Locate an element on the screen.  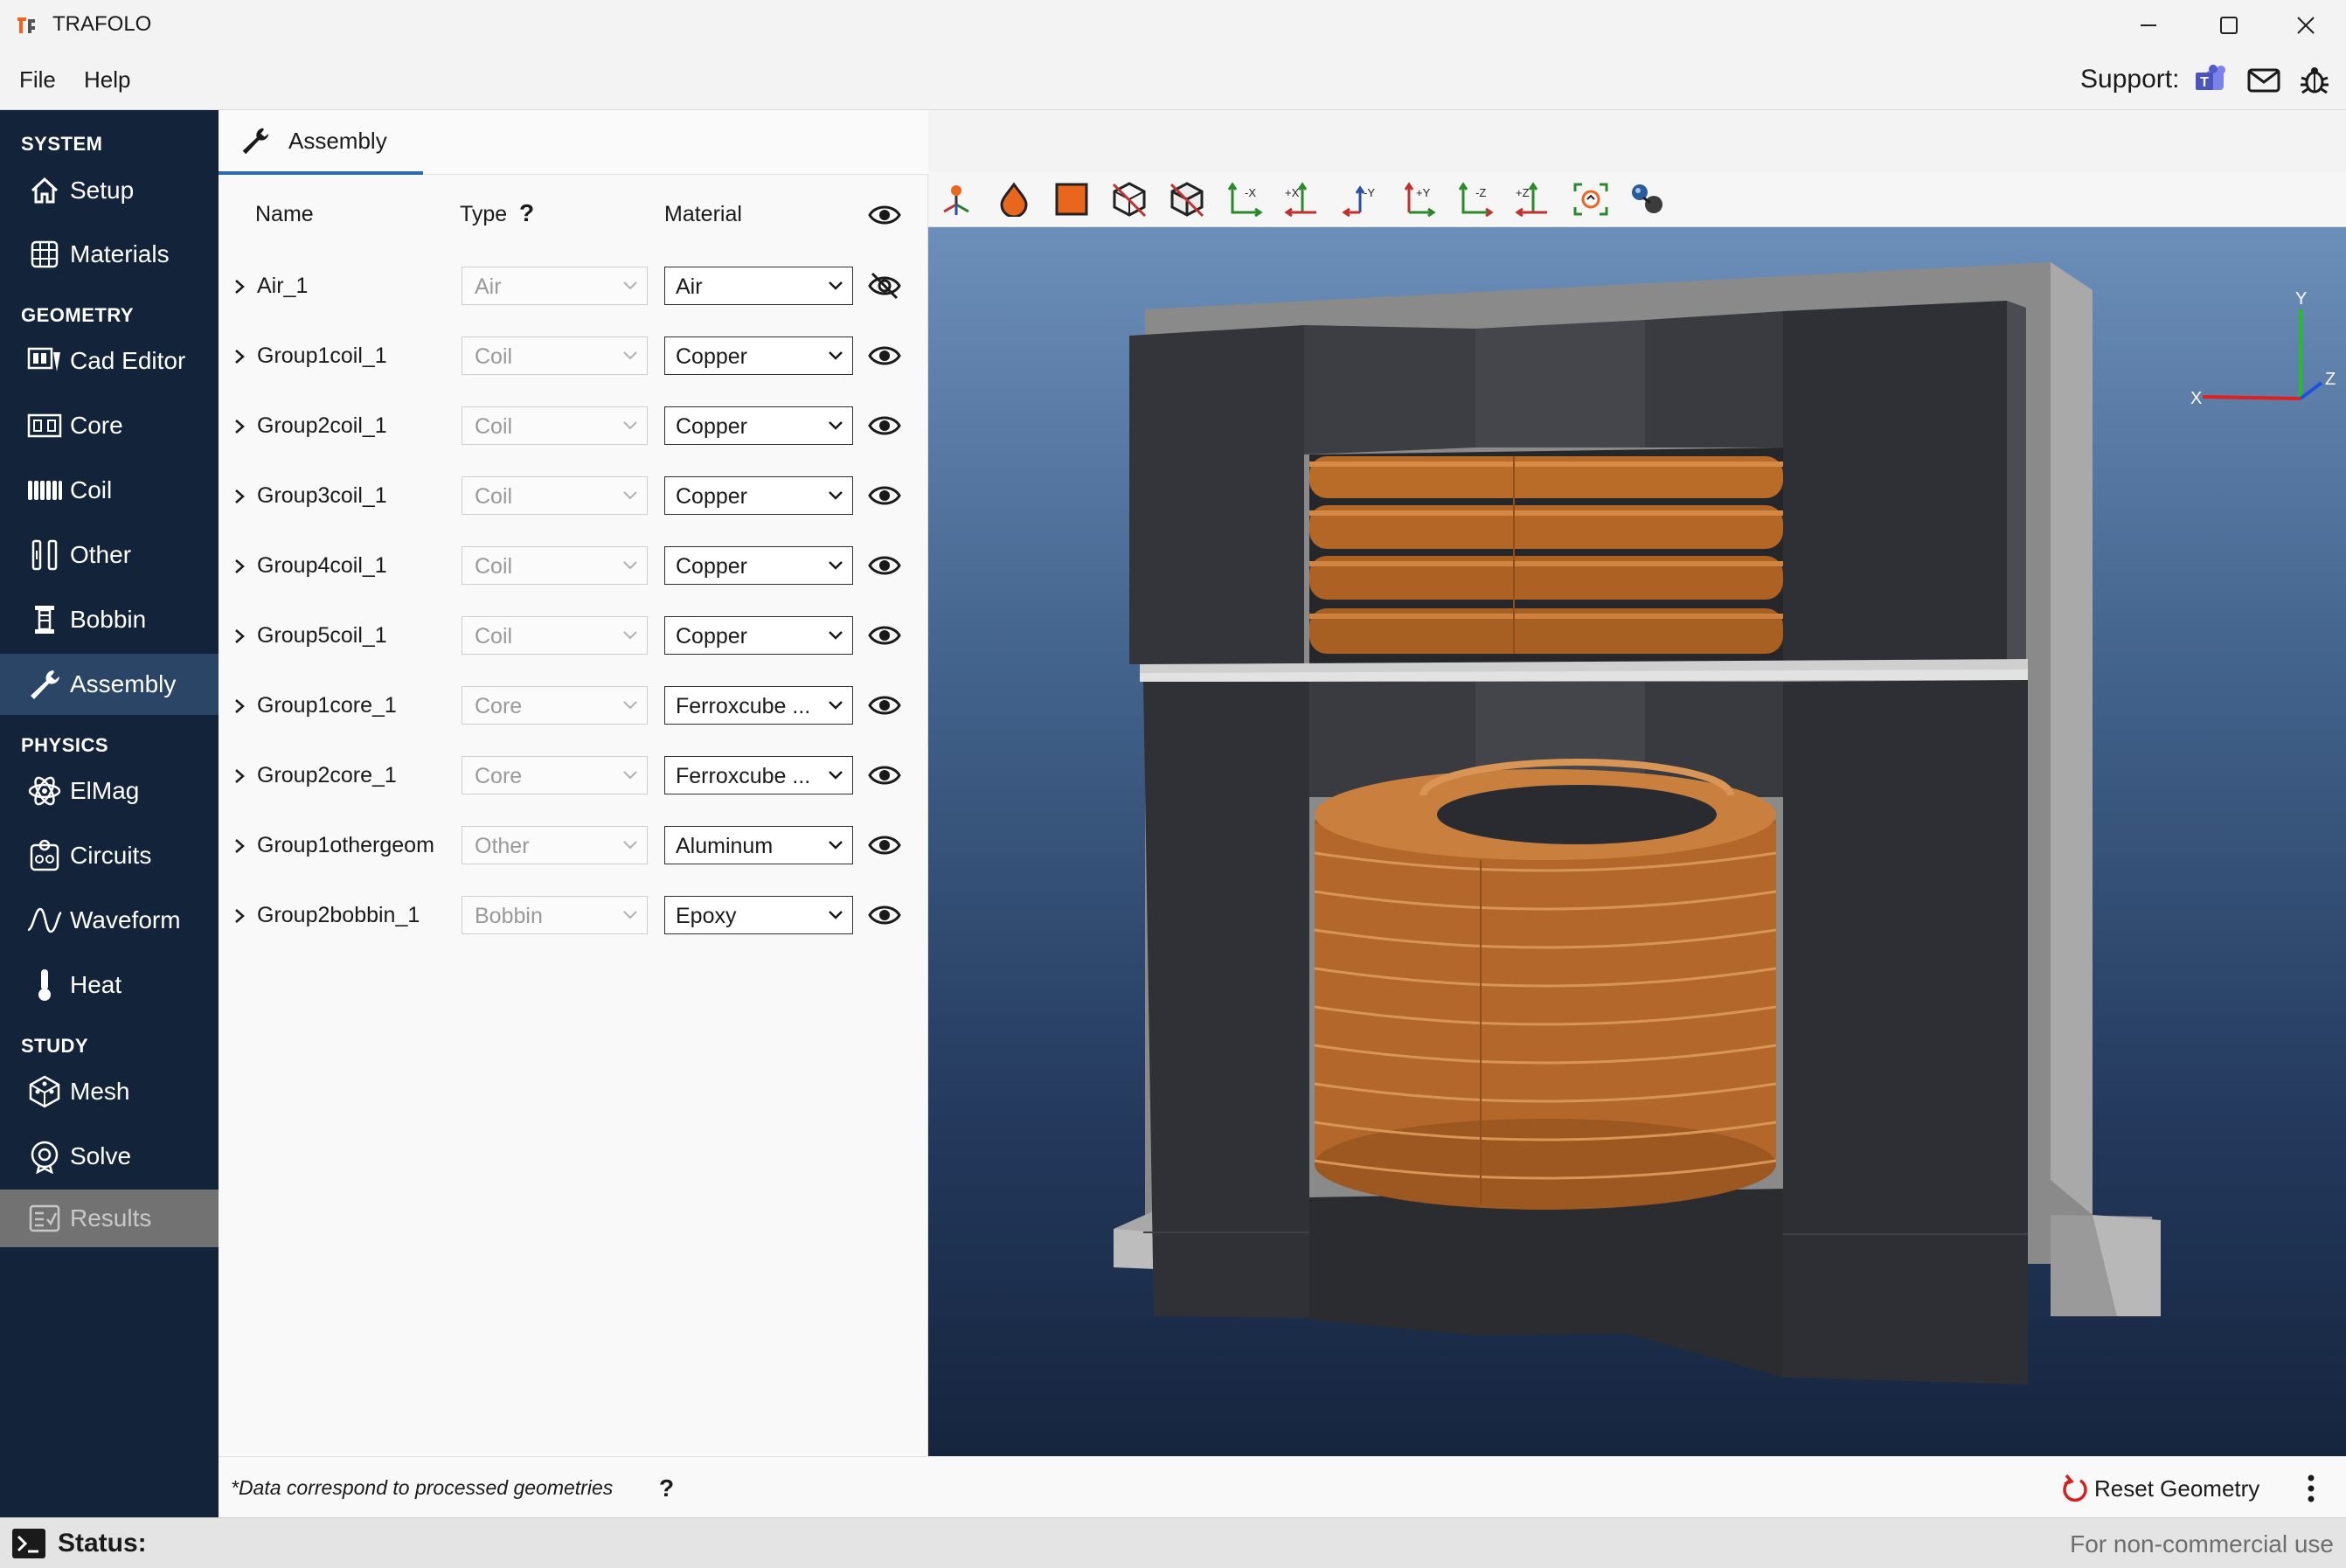
lower-core-bottom is located at coordinates (1546, 1283).